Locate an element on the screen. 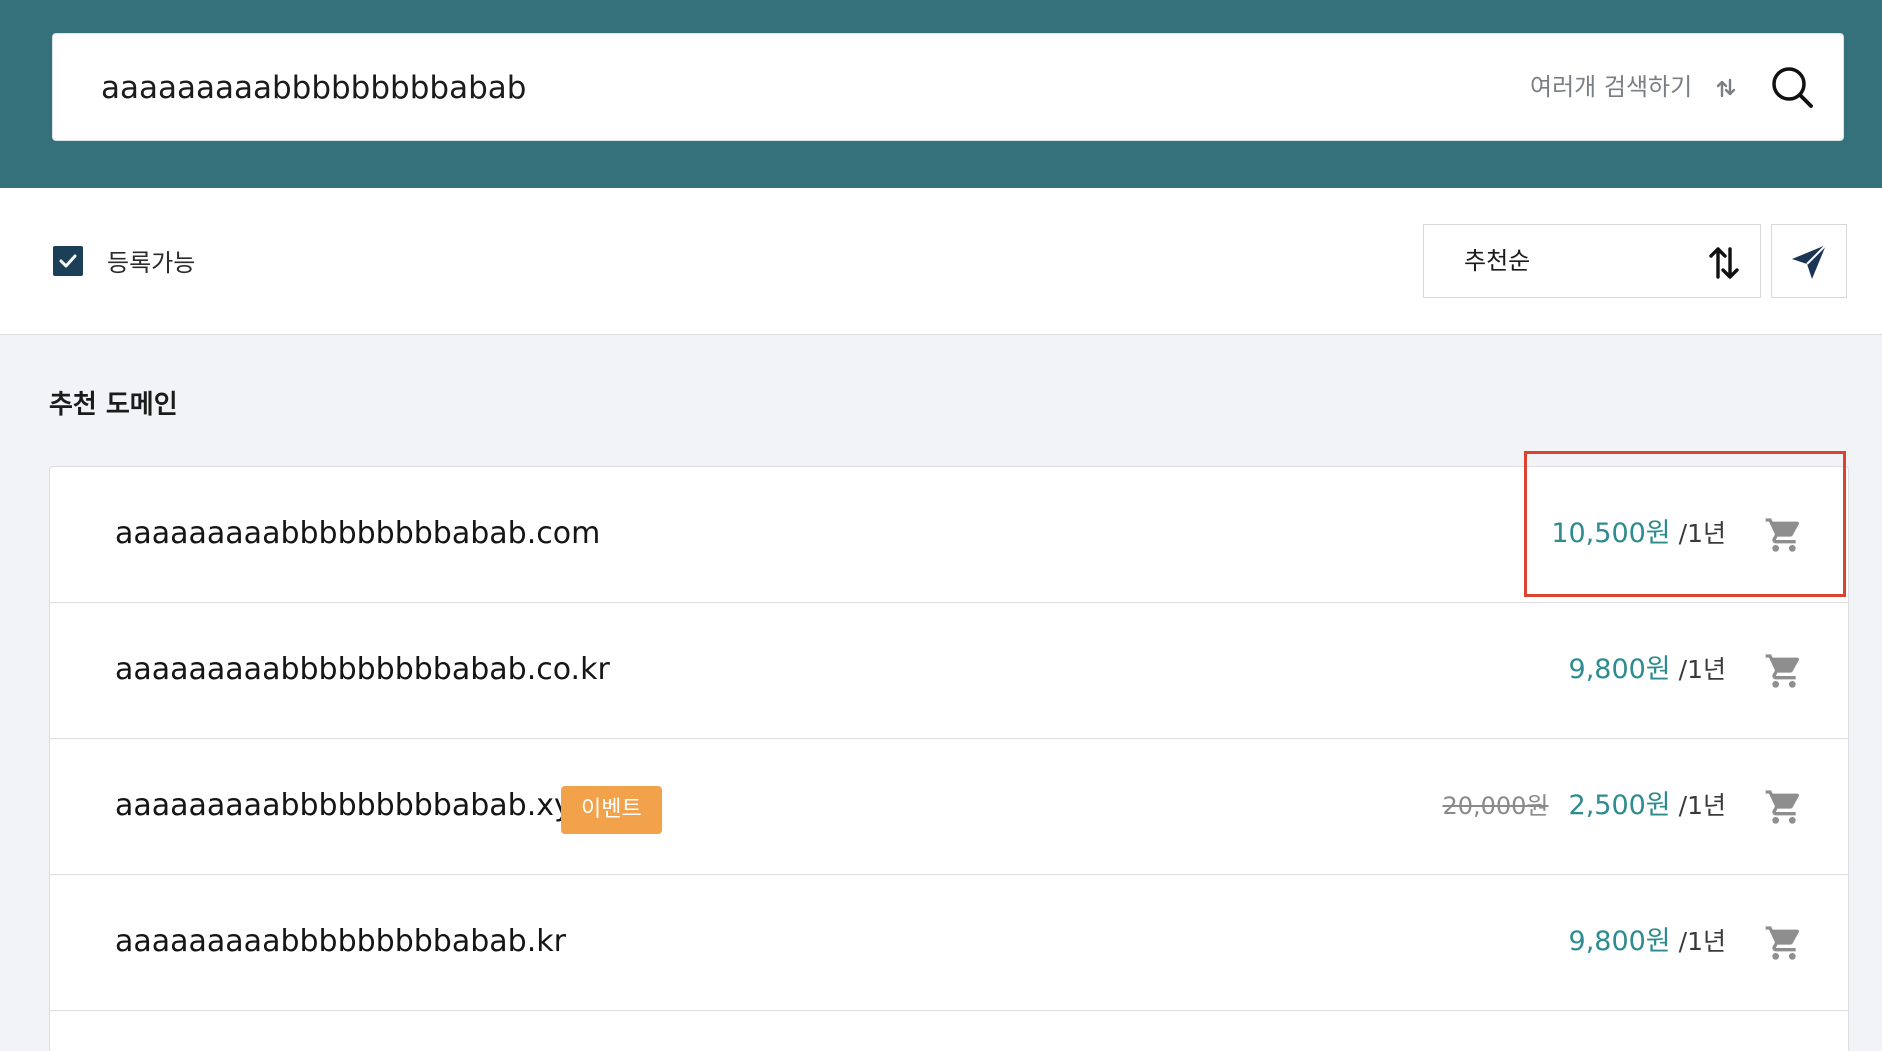 The height and width of the screenshot is (1051, 1882). price-info: 20,000원 2,500원/1년 is located at coordinates (1584, 806).